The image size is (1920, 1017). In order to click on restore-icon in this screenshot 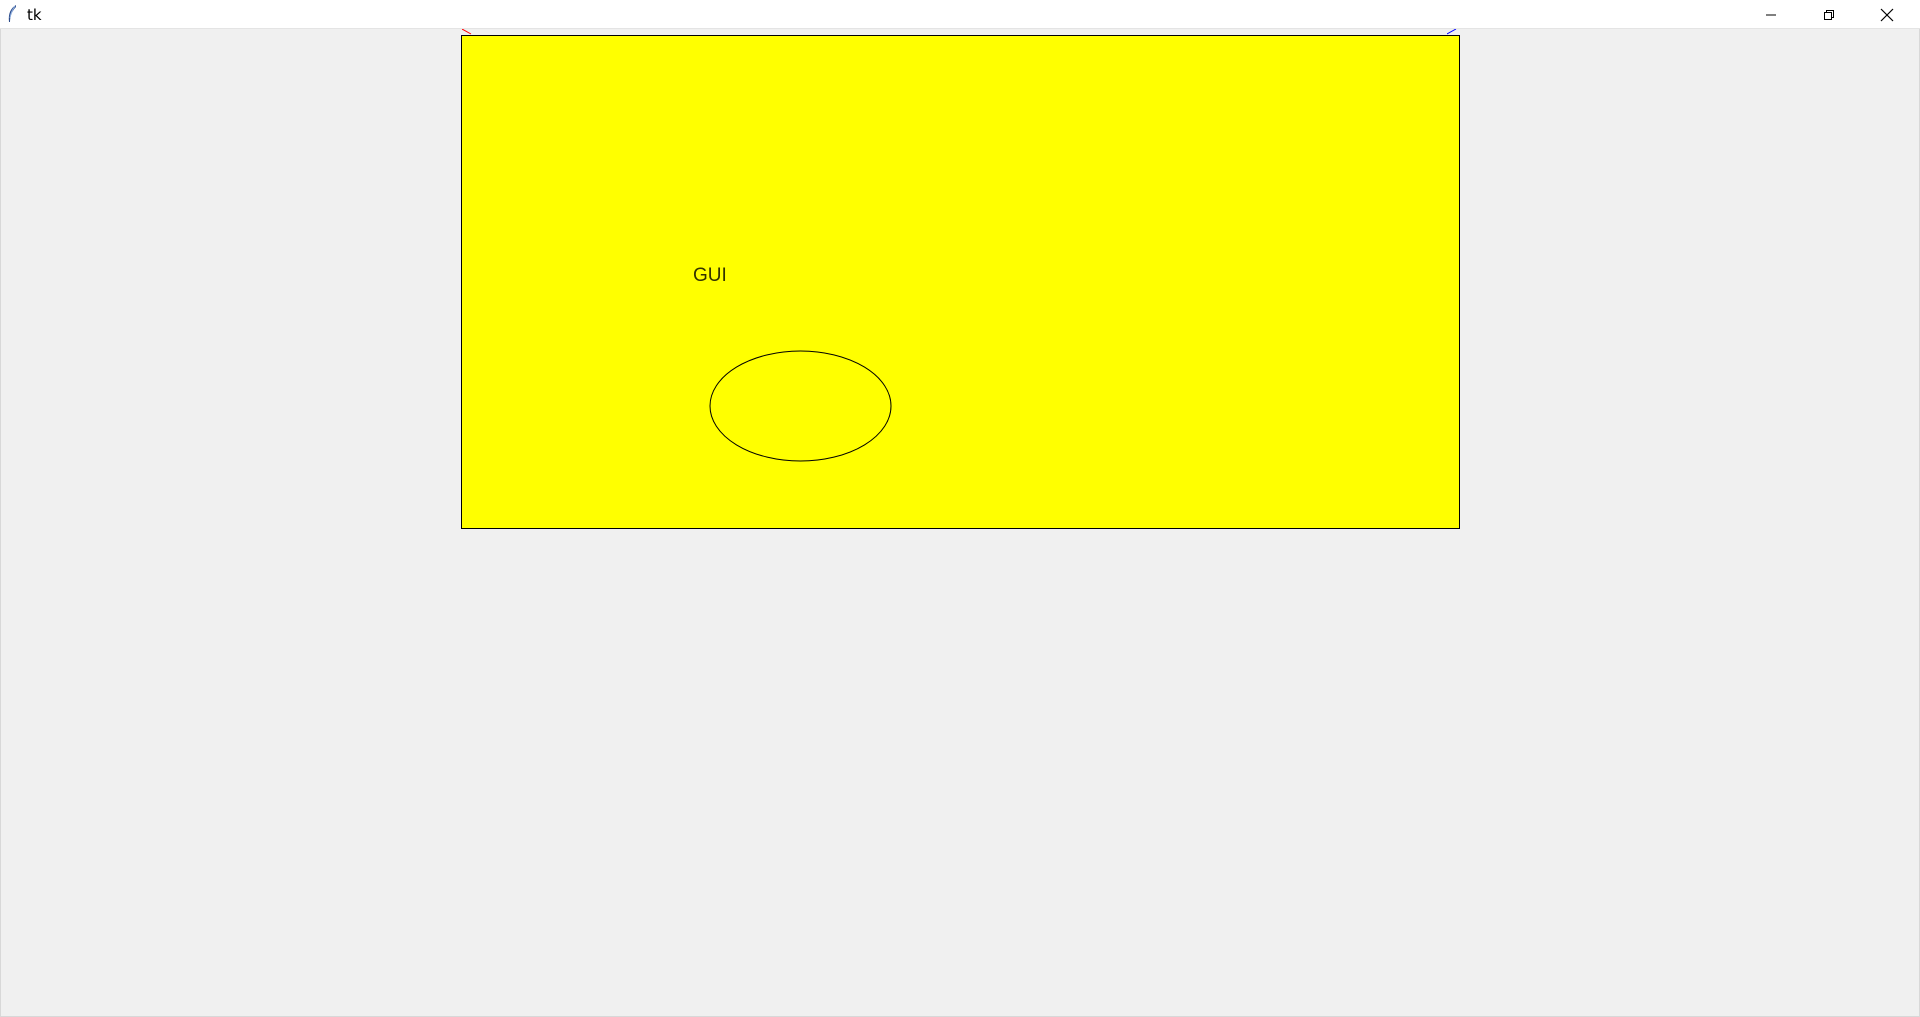, I will do `click(1829, 14)`.